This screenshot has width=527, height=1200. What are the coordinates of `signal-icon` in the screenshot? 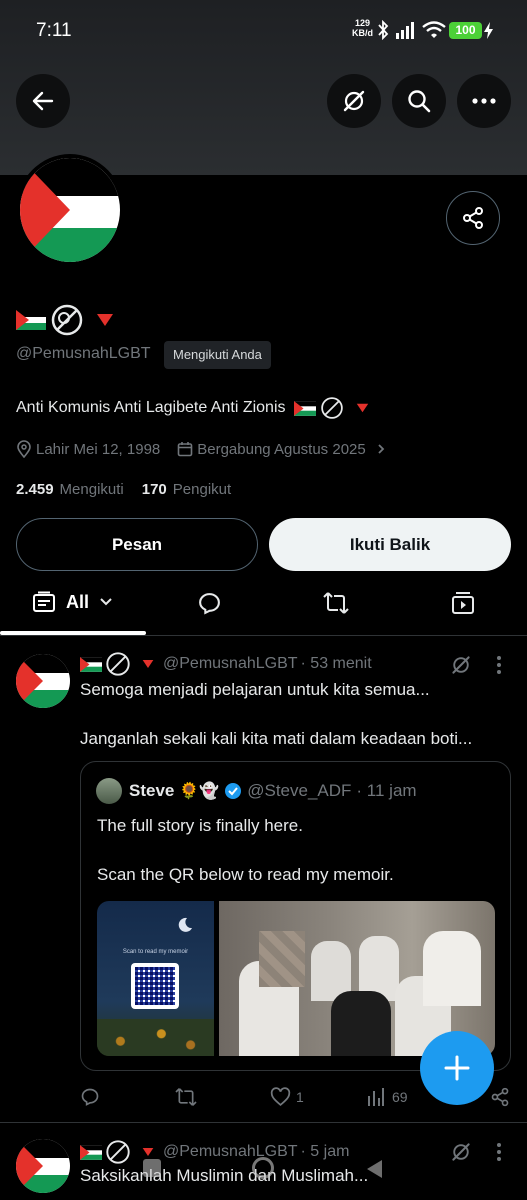 It's located at (405, 30).